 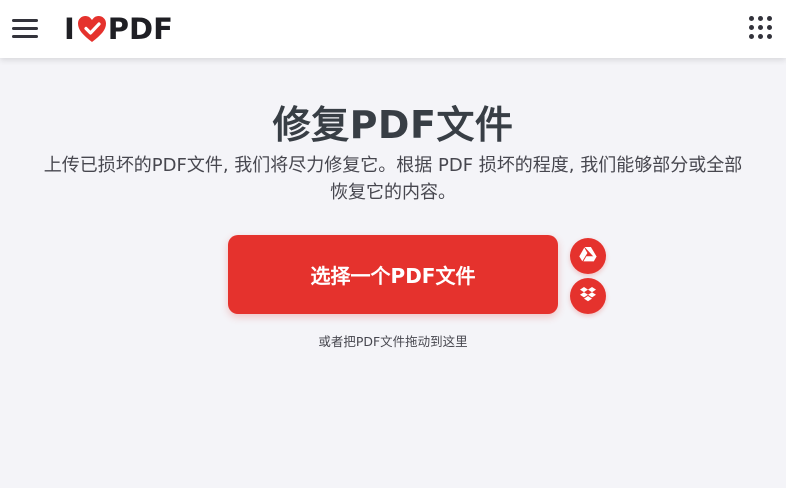 I want to click on google-drive-button, so click(x=588, y=256).